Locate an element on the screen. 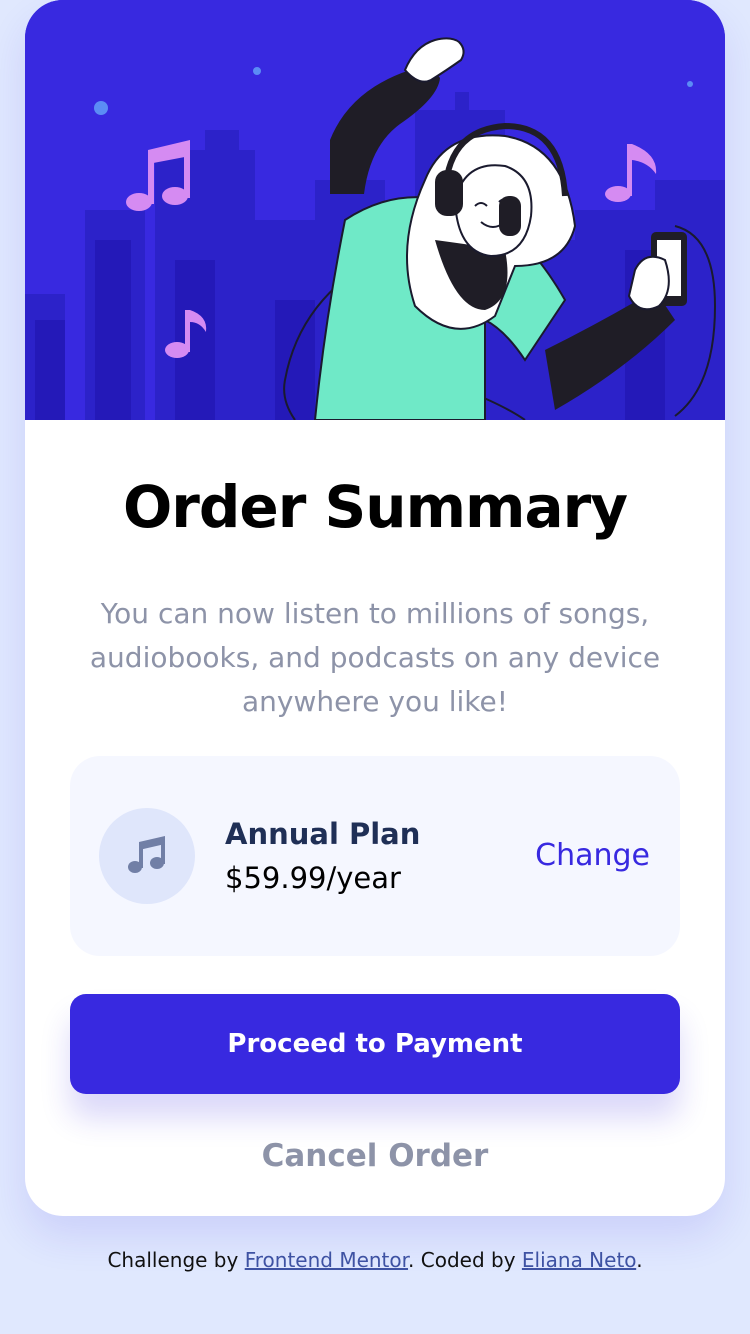  attribution-middle: . Coded by is located at coordinates (465, 1260).